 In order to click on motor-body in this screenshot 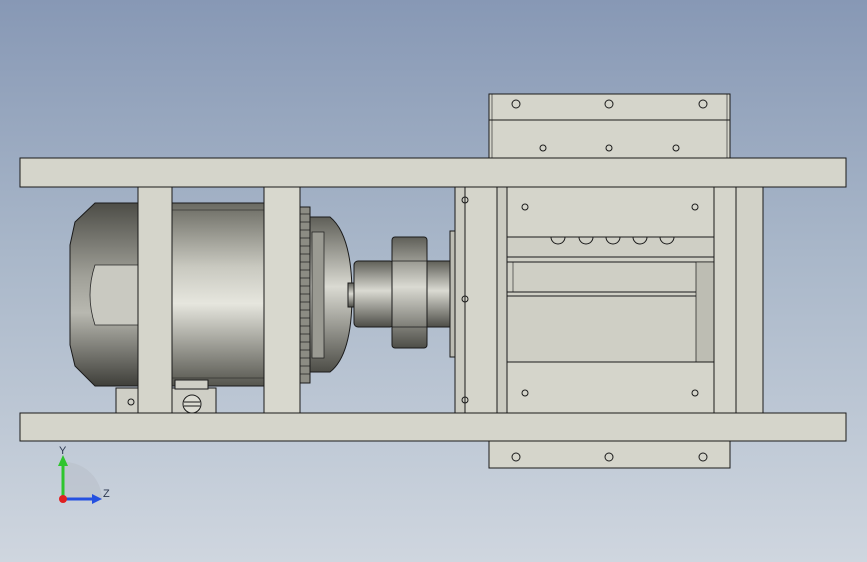, I will do `click(218, 294)`.